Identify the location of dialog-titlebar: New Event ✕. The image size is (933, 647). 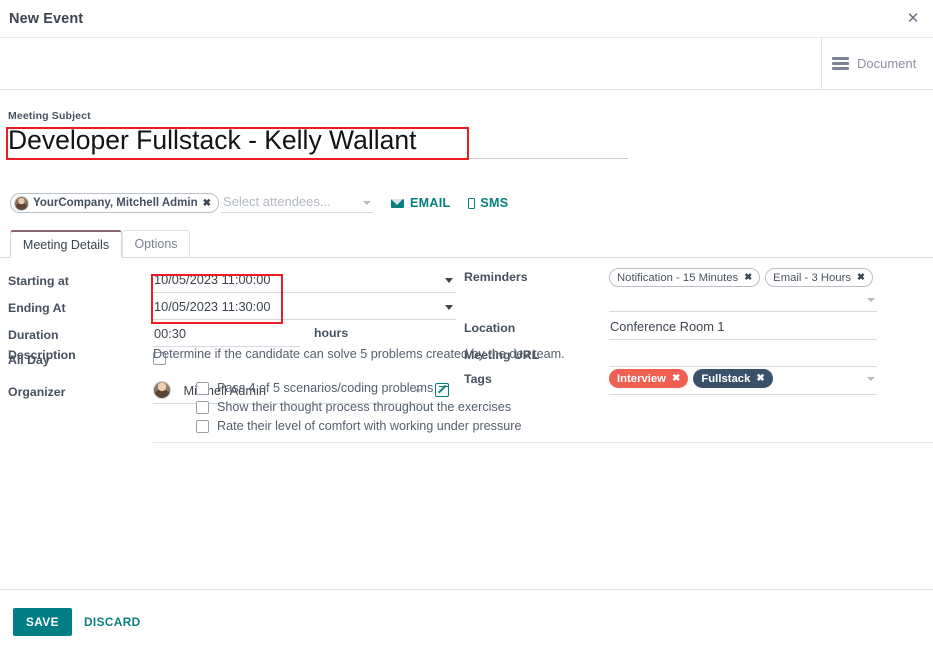
(466, 19).